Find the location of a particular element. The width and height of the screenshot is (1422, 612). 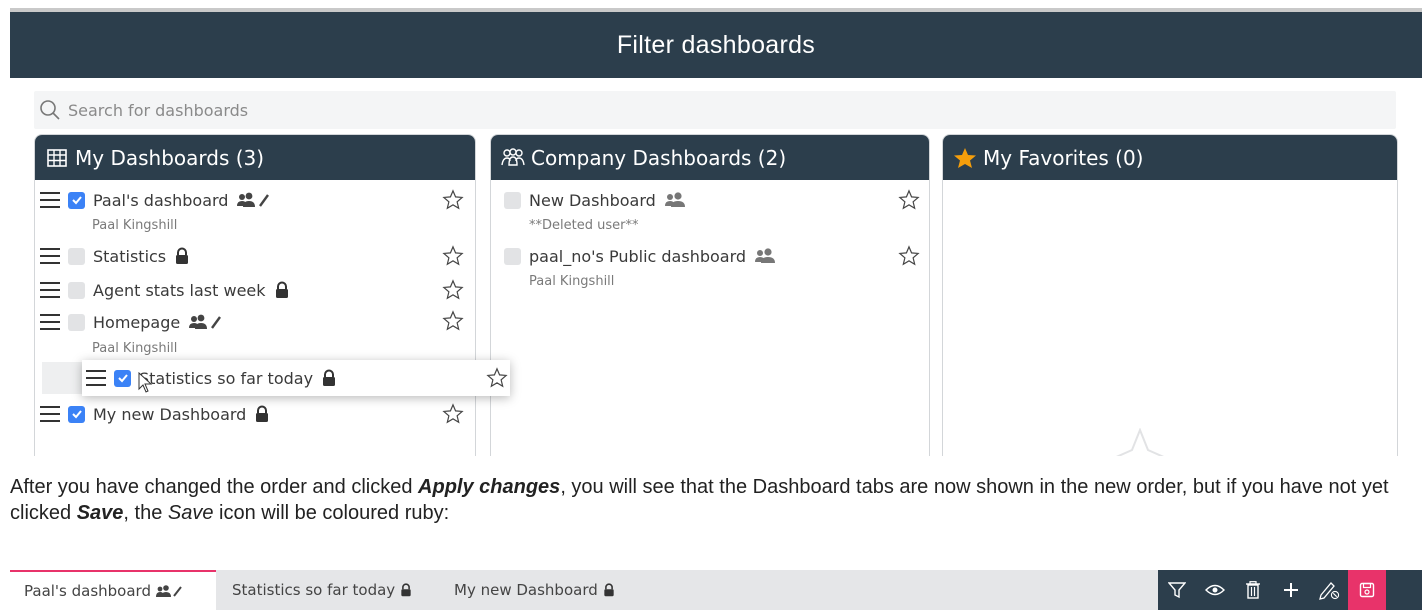

trash-icon is located at coordinates (1253, 590).